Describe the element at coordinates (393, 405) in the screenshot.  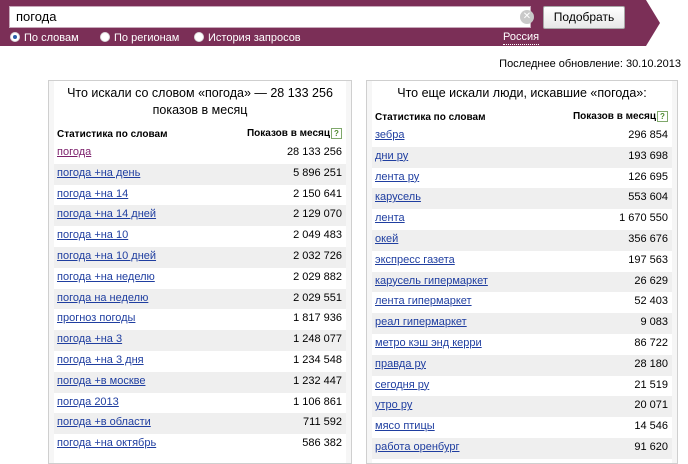
I see `phrase-link: утро ру` at that location.